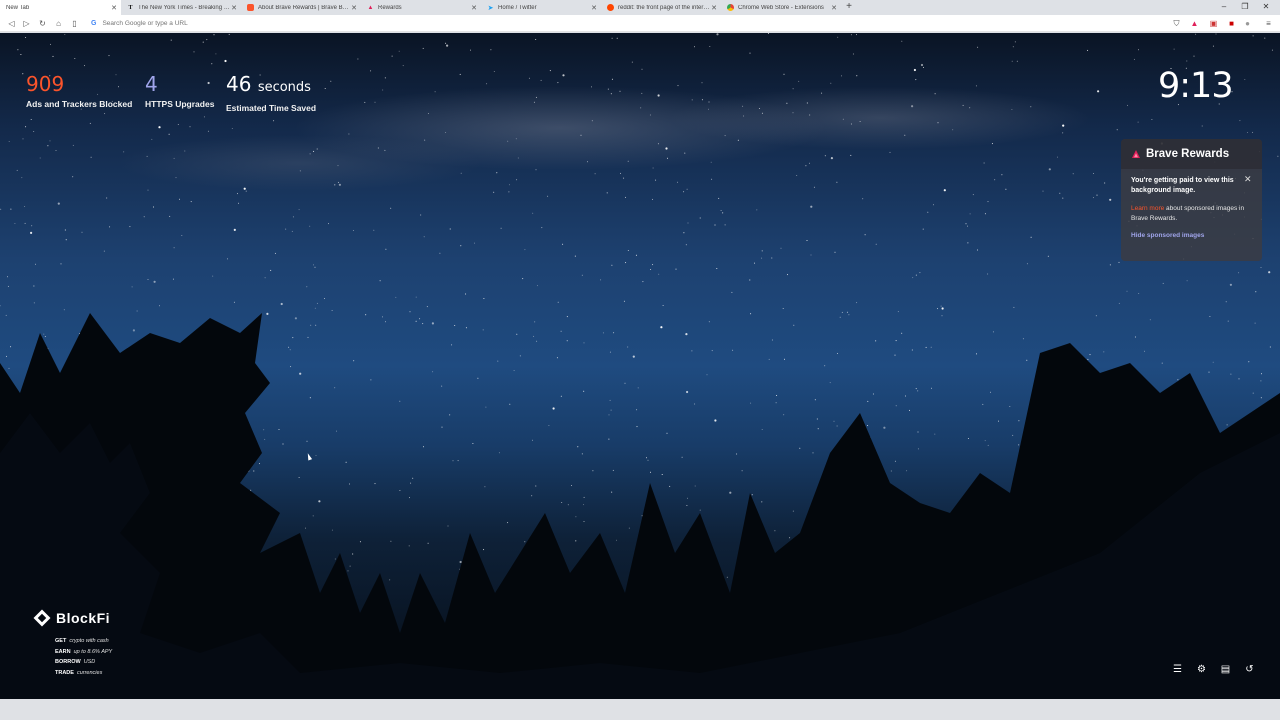 The height and width of the screenshot is (720, 1280). Describe the element at coordinates (60, 7) in the screenshot. I see `tab-new-tab: New Tab ✕` at that location.